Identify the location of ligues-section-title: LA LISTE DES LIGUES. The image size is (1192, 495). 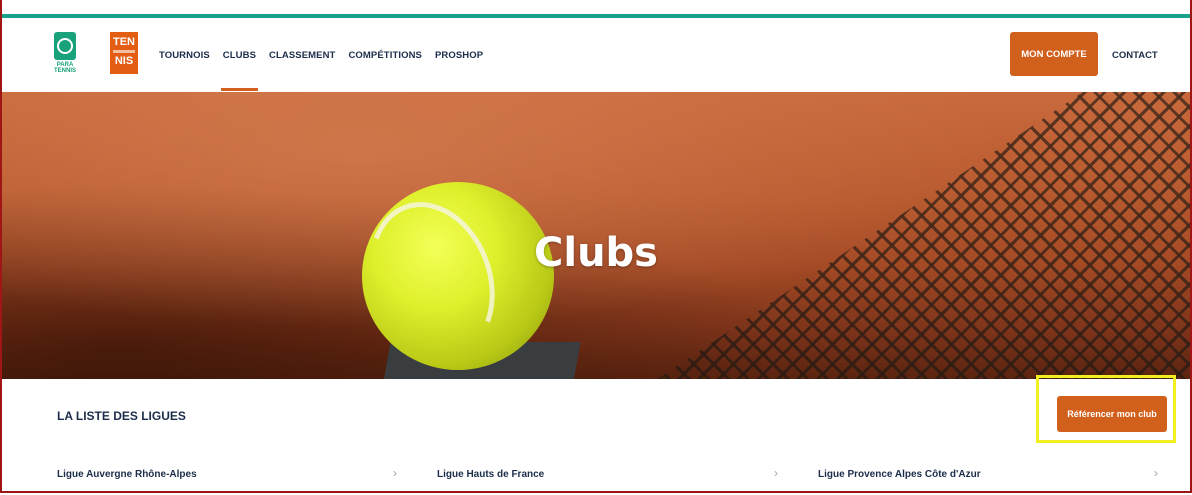
(121, 416).